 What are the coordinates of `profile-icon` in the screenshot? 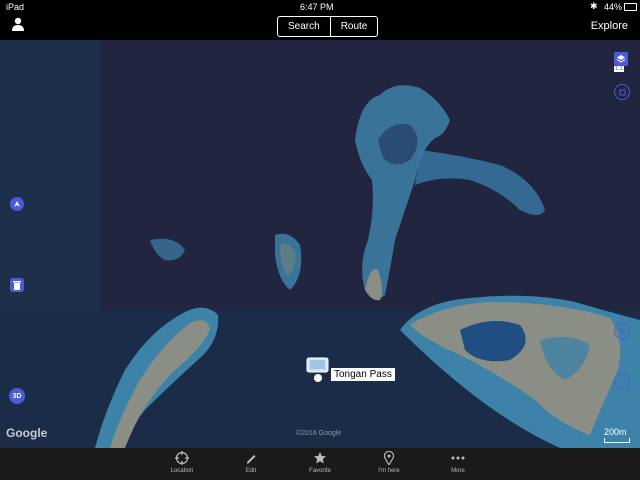 It's located at (18, 26).